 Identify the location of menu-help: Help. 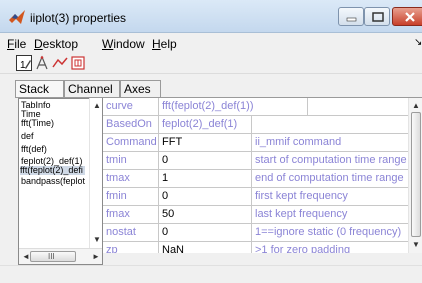
(164, 44).